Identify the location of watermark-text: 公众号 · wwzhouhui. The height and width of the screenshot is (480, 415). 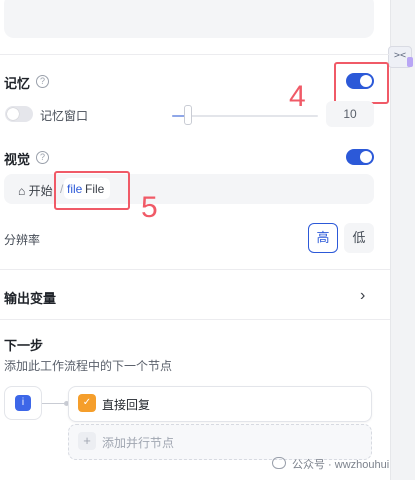
(341, 465).